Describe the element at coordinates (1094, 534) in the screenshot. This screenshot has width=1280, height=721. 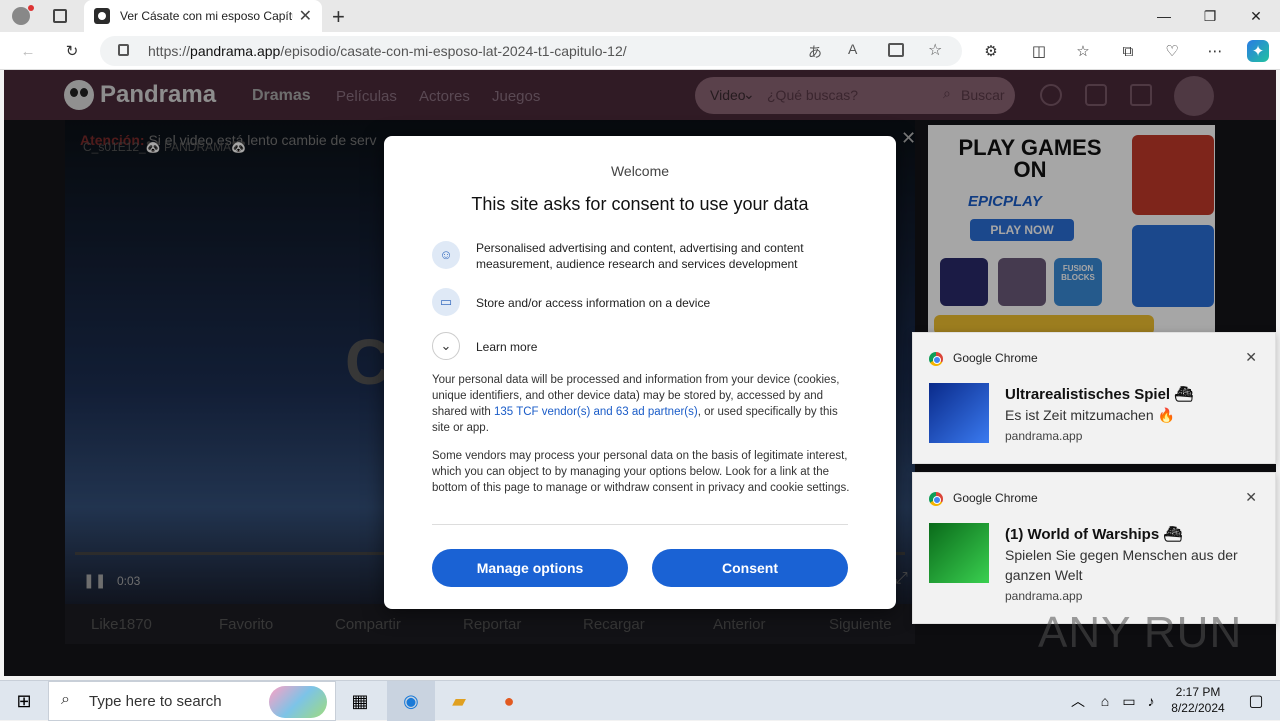
I see `notification-title: (1) World of Warships ⛴` at that location.